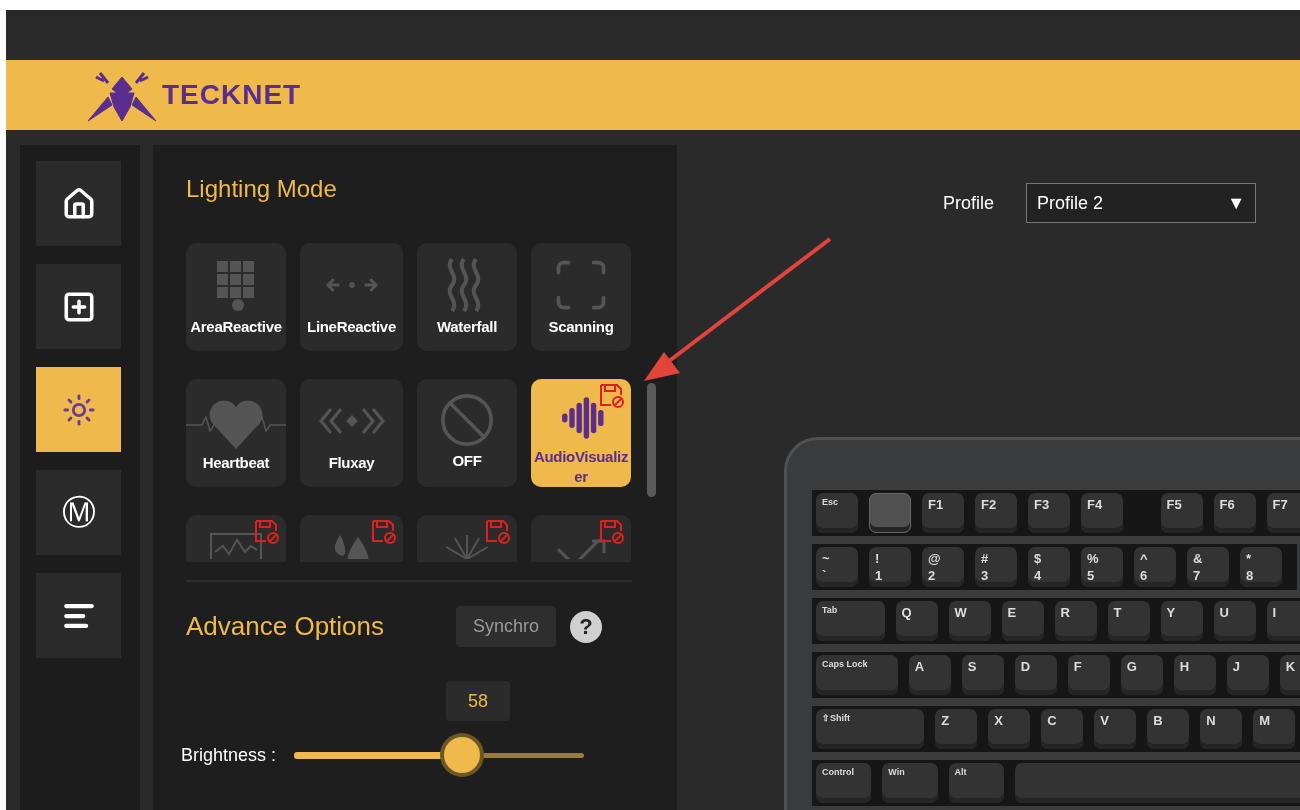  Describe the element at coordinates (870, 729) in the screenshot. I see `keycap: ⇧Shift` at that location.